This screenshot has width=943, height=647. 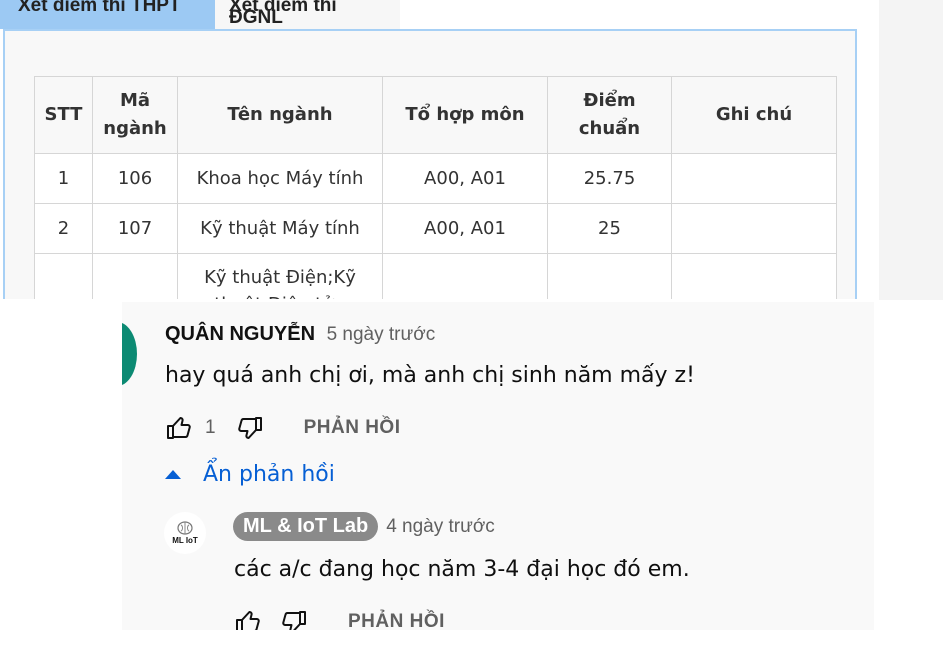 I want to click on reply-actions: PHẢN HỒI, so click(x=339, y=619).